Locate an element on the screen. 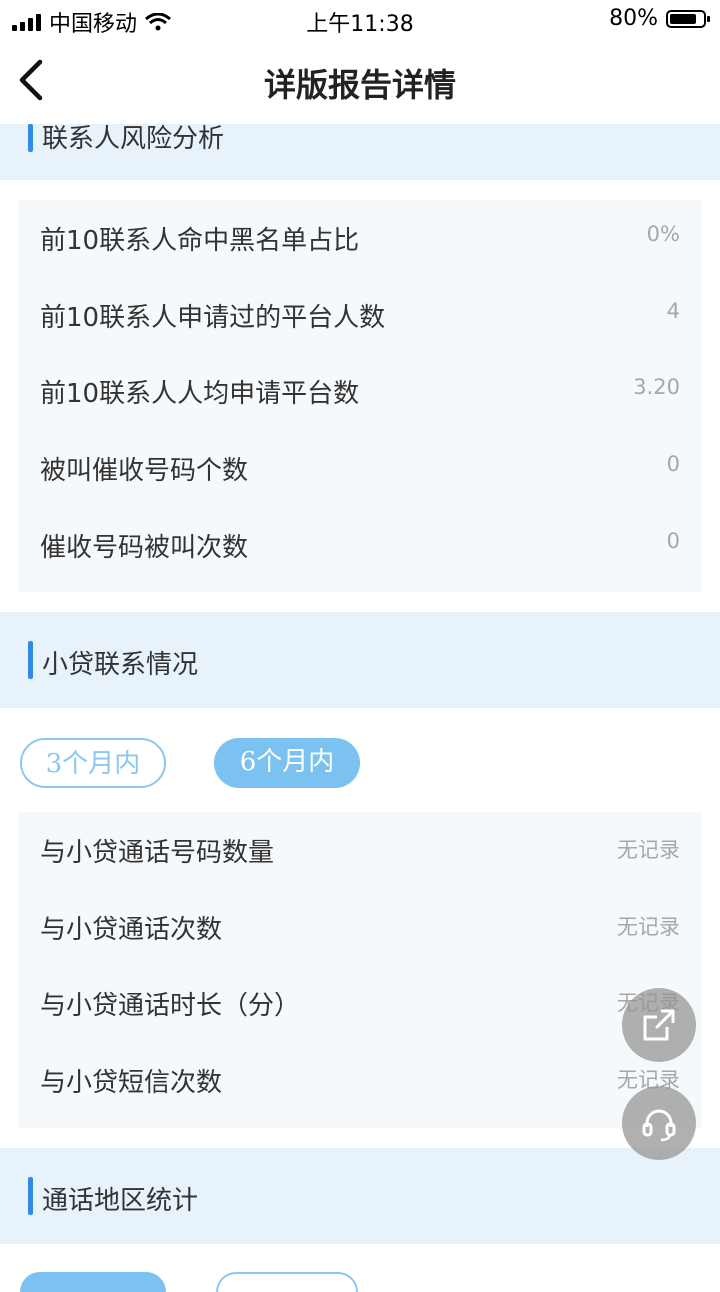 Image resolution: width=720 pixels, height=1292 pixels. item-label: 催收号码被叫次数 is located at coordinates (144, 548).